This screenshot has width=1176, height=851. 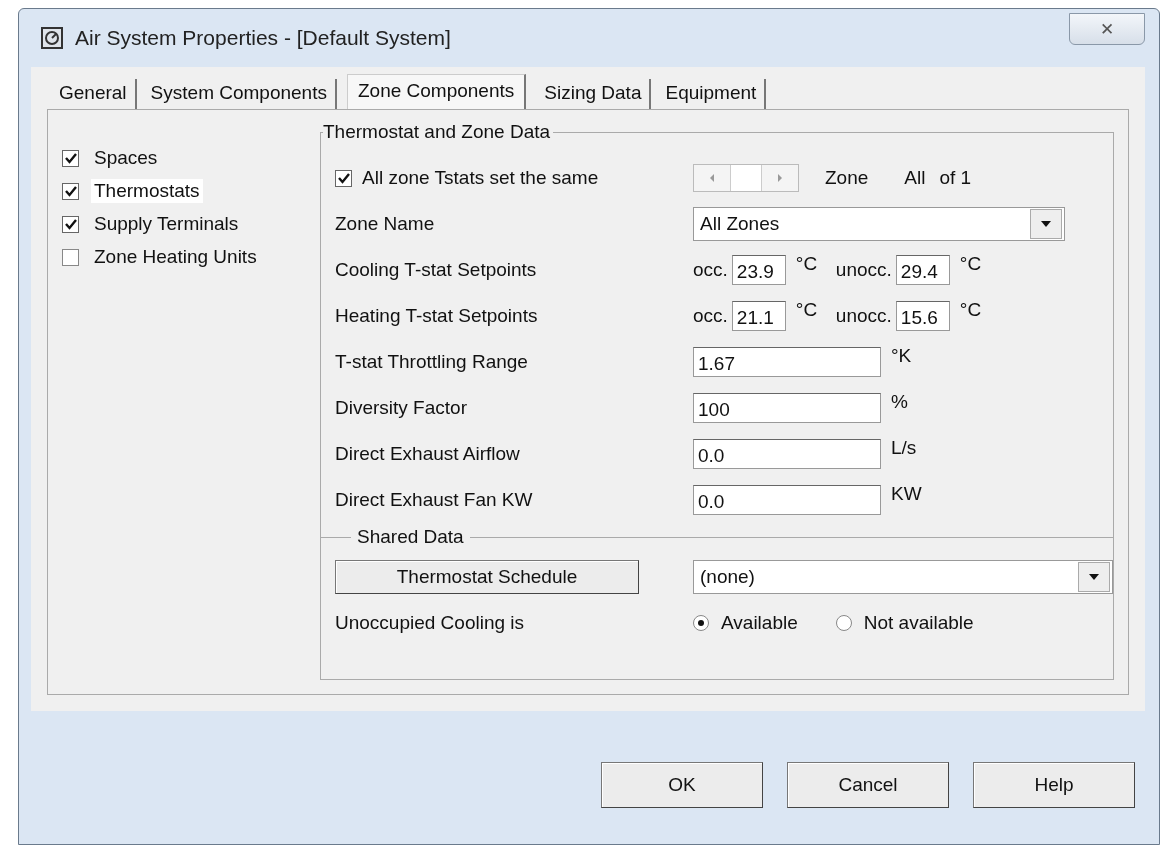 What do you see at coordinates (903, 577) in the screenshot?
I see `schedule-dropdown: (none)` at bounding box center [903, 577].